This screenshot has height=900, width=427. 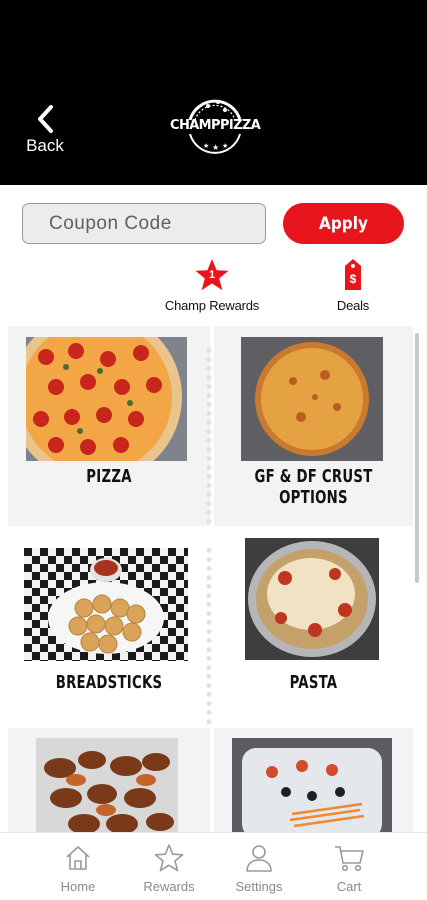 I want to click on category-label: BREADSTICKS, so click(x=109, y=682).